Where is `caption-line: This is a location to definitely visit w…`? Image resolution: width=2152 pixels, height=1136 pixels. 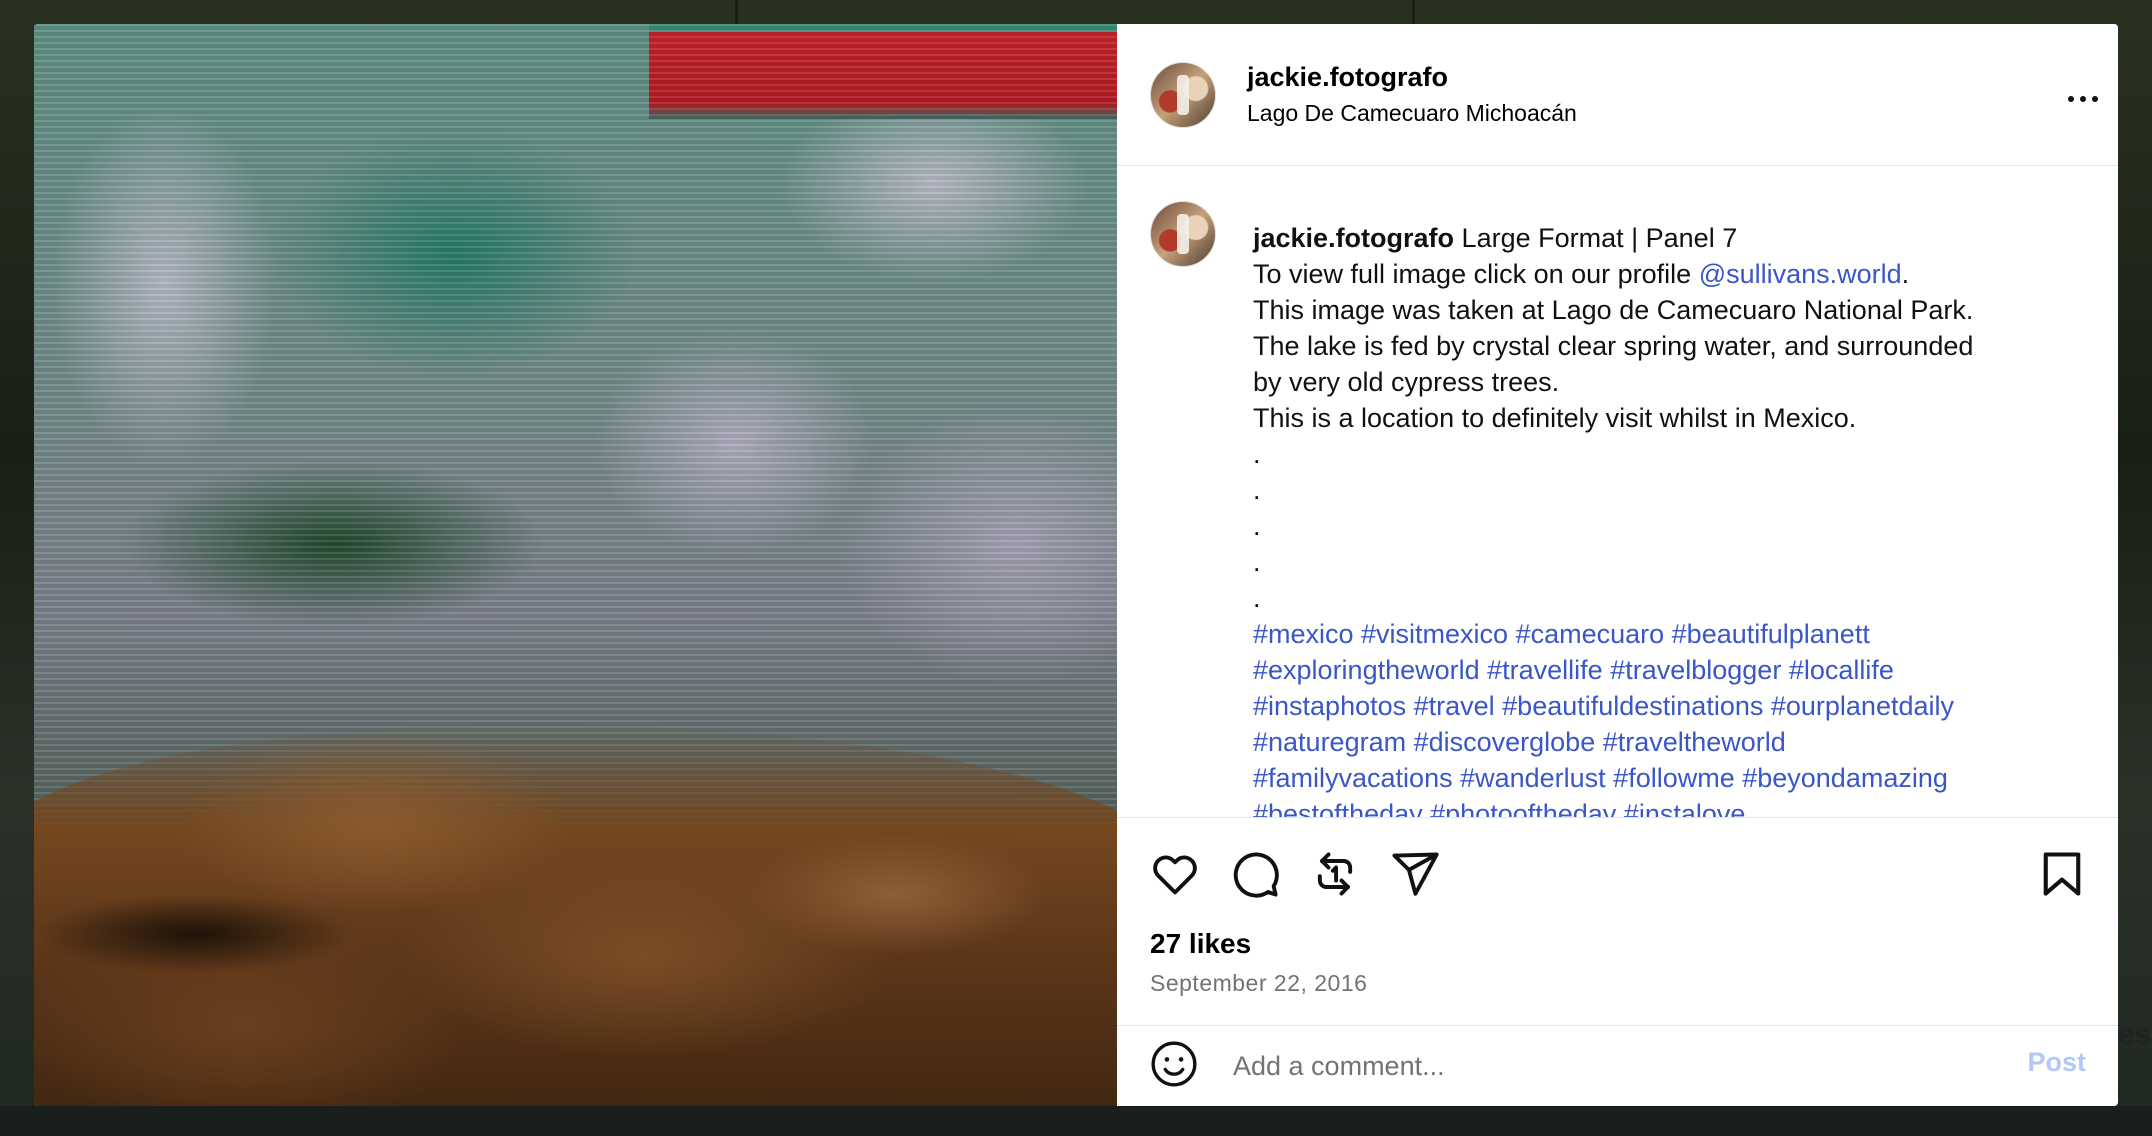 caption-line: This is a location to definitely visit w… is located at coordinates (1555, 418).